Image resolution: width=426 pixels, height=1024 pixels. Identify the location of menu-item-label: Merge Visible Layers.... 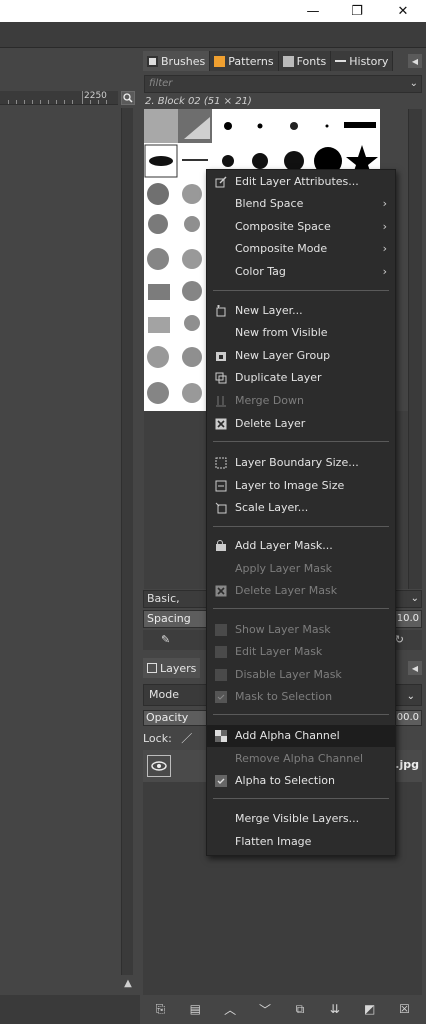
(297, 818).